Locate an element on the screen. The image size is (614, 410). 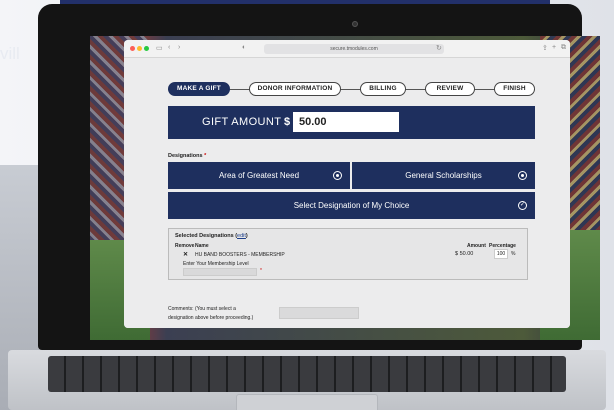
membership-level-label: Enter Your Membership Level is located at coordinates (216, 264).